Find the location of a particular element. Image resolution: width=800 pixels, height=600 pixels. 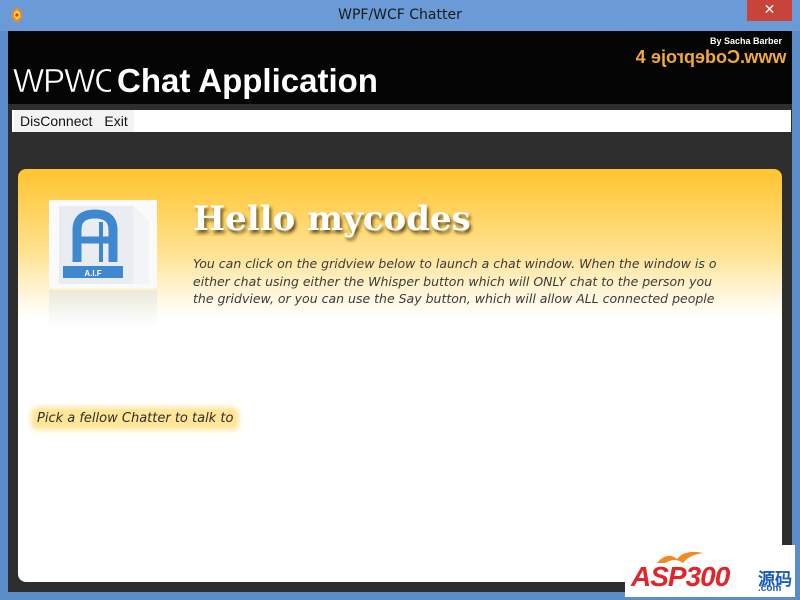

user-avatar: A.I.F is located at coordinates (103, 244).